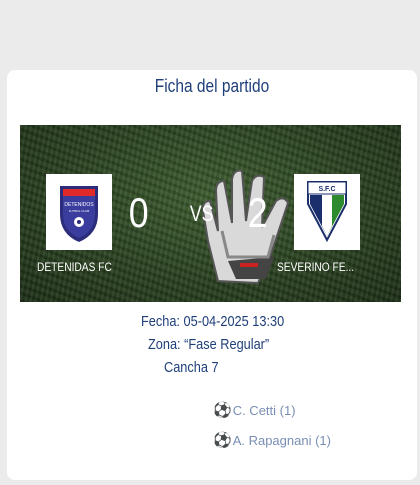 This screenshot has width=420, height=485. Describe the element at coordinates (209, 344) in the screenshot. I see `match-zone: Zona: “Fase Regular”` at that location.